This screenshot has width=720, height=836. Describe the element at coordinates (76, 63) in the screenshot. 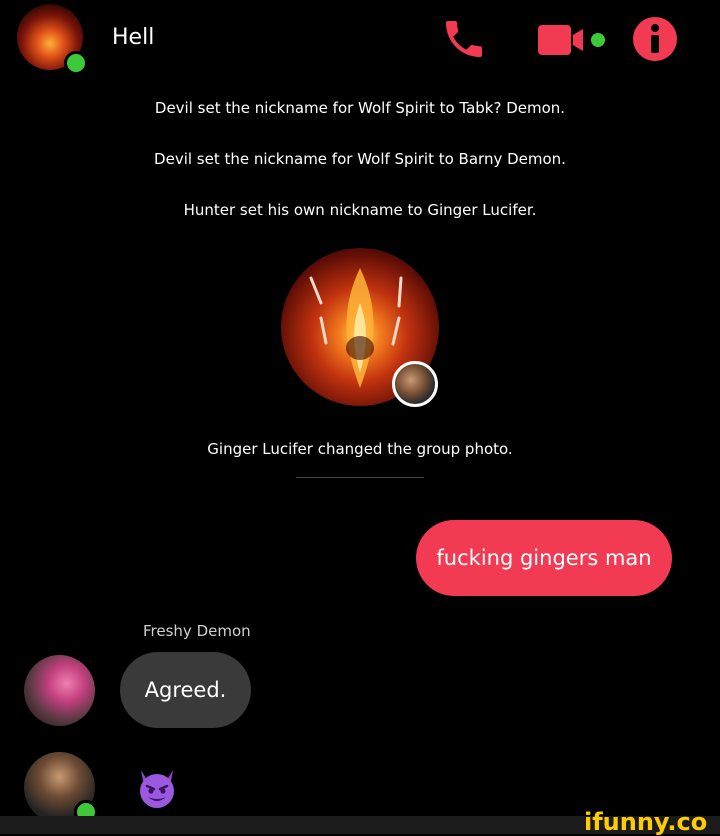

I see `online-indicator` at that location.